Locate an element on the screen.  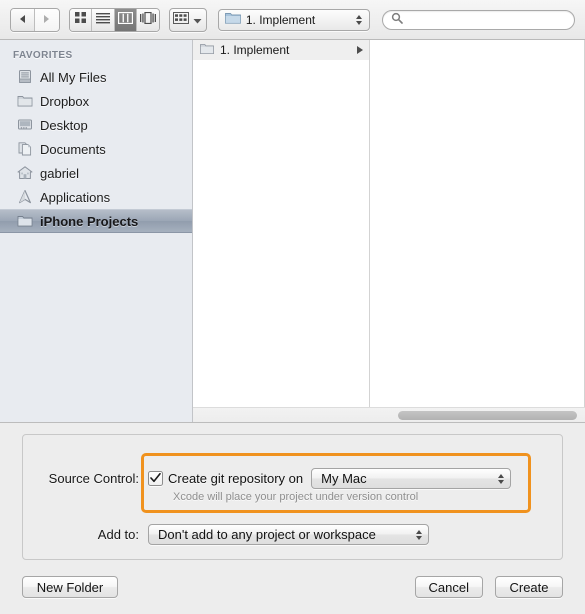
create-git-repository-checkbox is located at coordinates (155, 478).